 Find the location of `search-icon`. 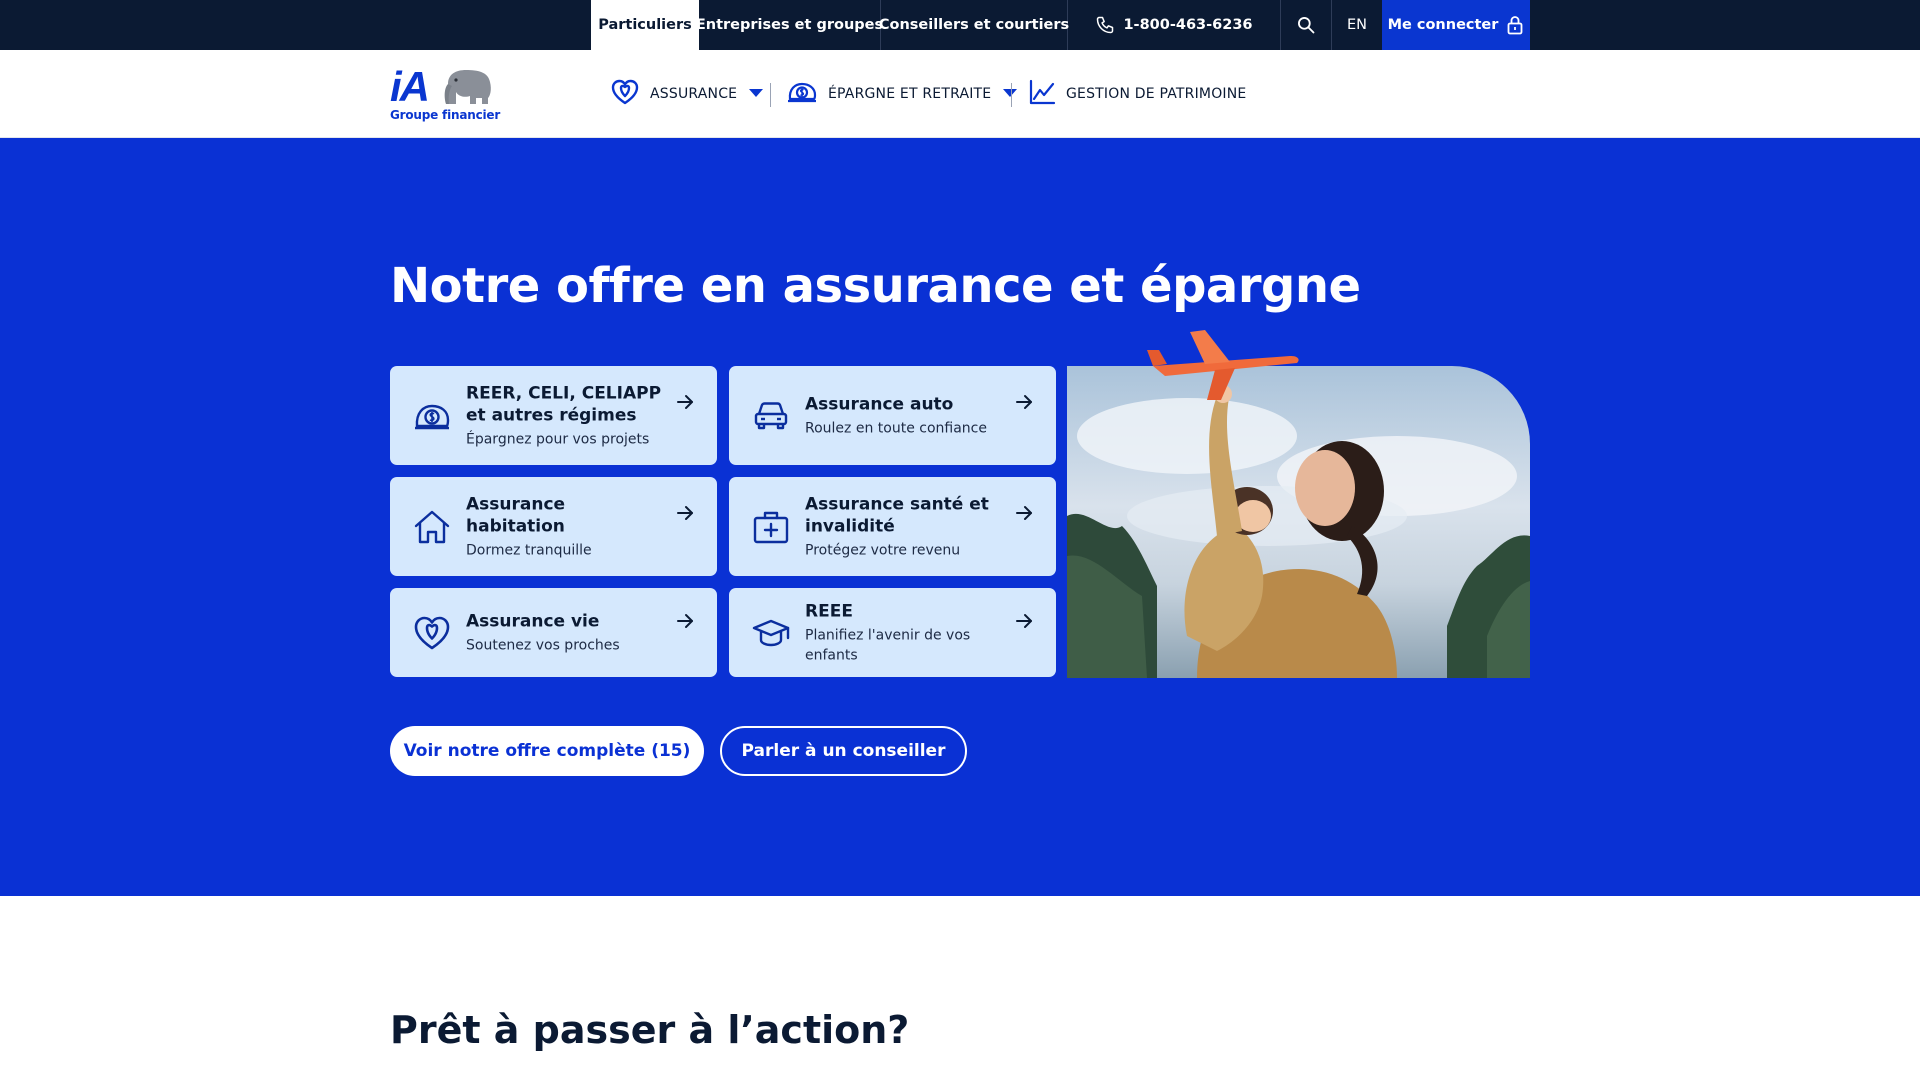

search-icon is located at coordinates (1306, 25).